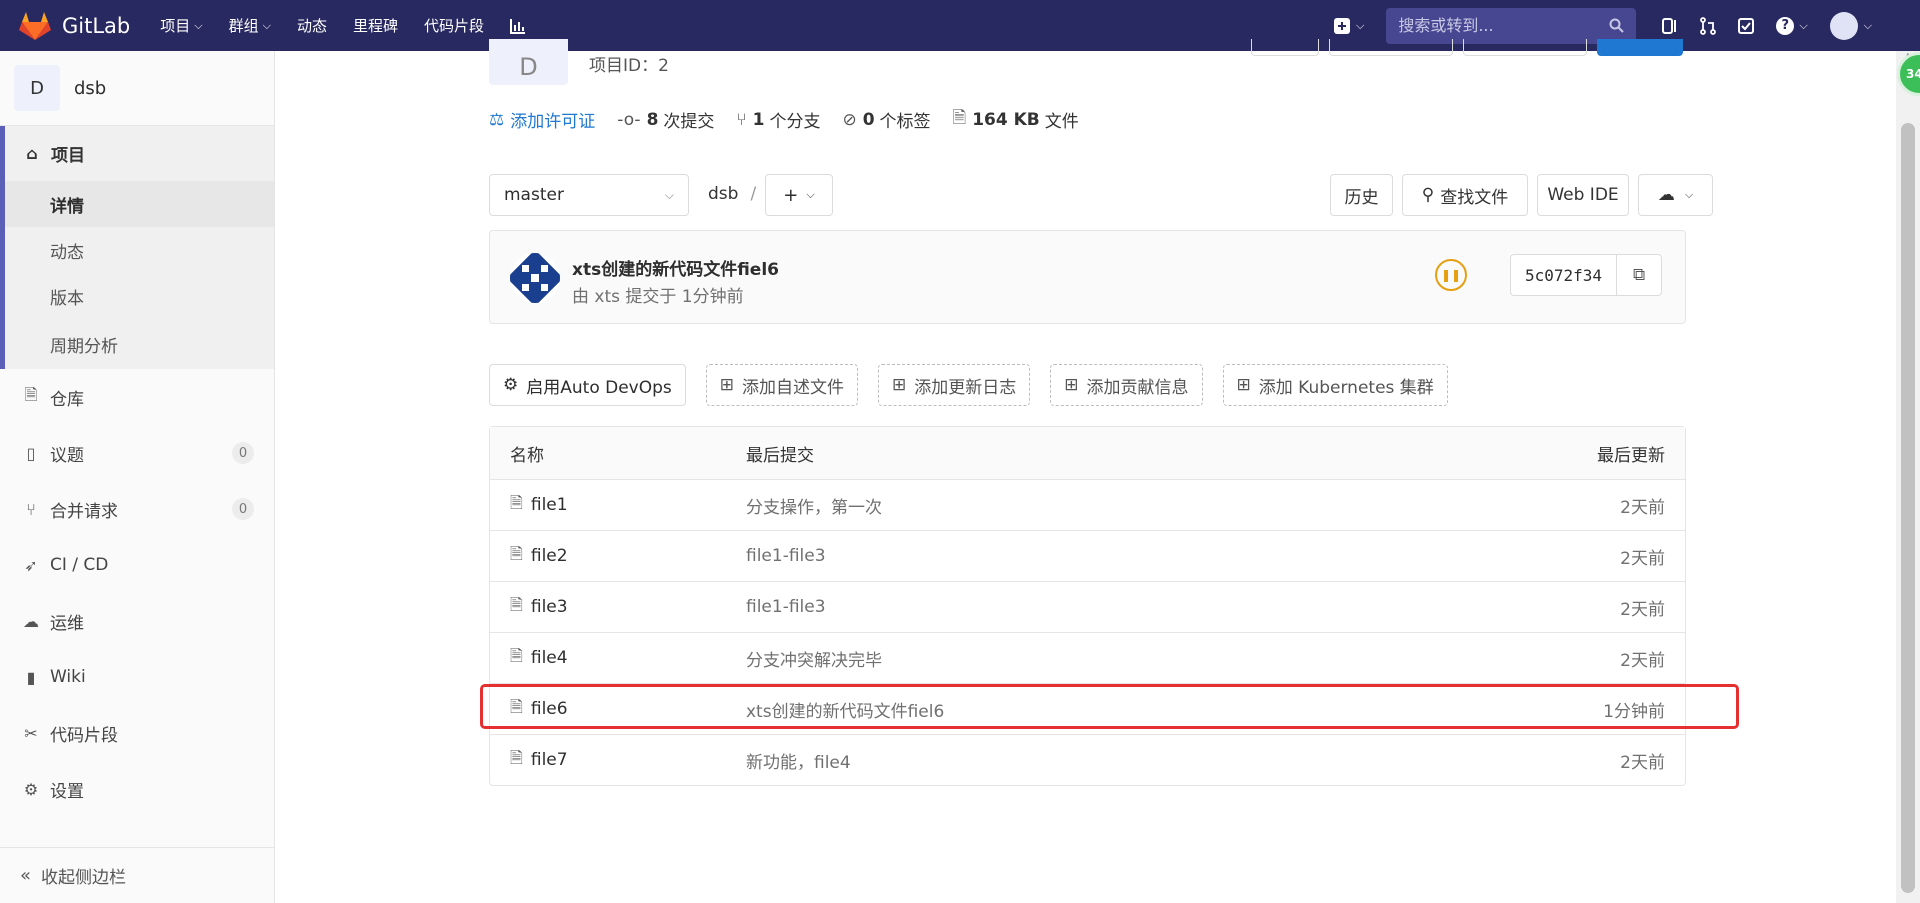 The width and height of the screenshot is (1920, 903). I want to click on find-file-button: ⚲ 查找文件, so click(1465, 195).